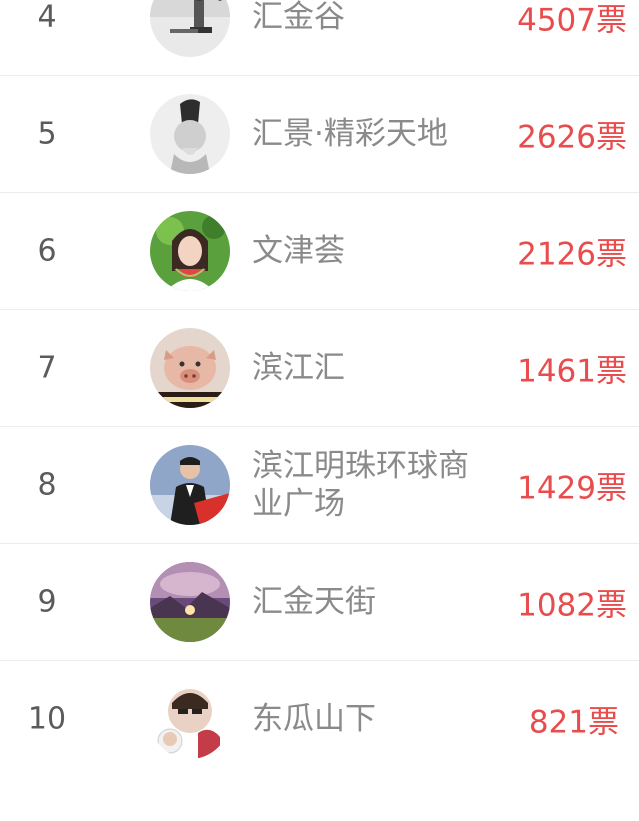 The image size is (639, 821). I want to click on list-item: 8 滨江明珠环球商业广场 1429票, so click(319, 485).